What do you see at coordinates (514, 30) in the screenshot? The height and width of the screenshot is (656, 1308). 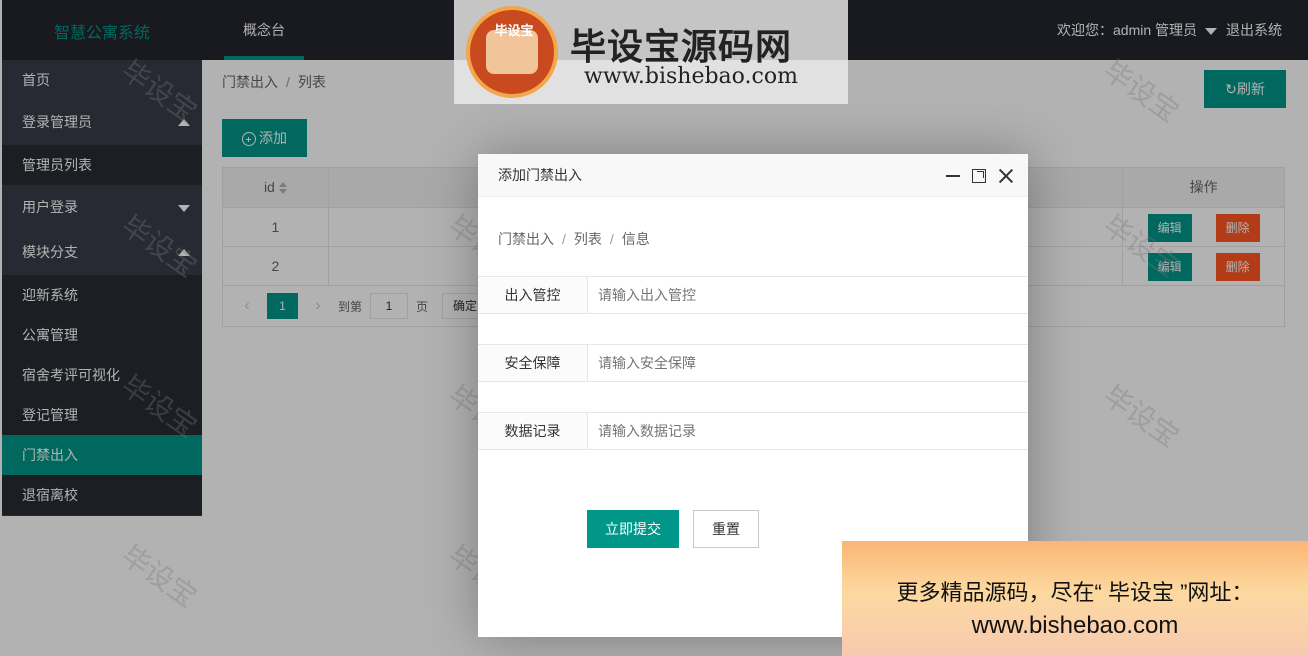 I see `brand-logo-text: 毕设宝` at bounding box center [514, 30].